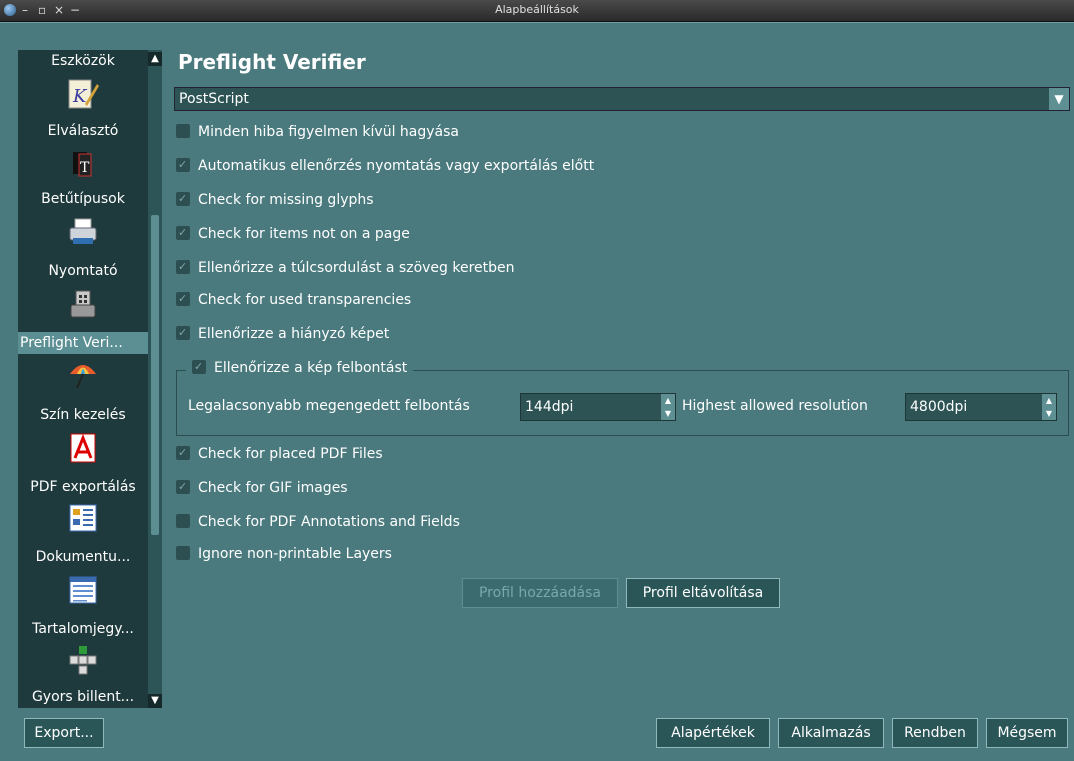  I want to click on ok-button: Rendben, so click(935, 733).